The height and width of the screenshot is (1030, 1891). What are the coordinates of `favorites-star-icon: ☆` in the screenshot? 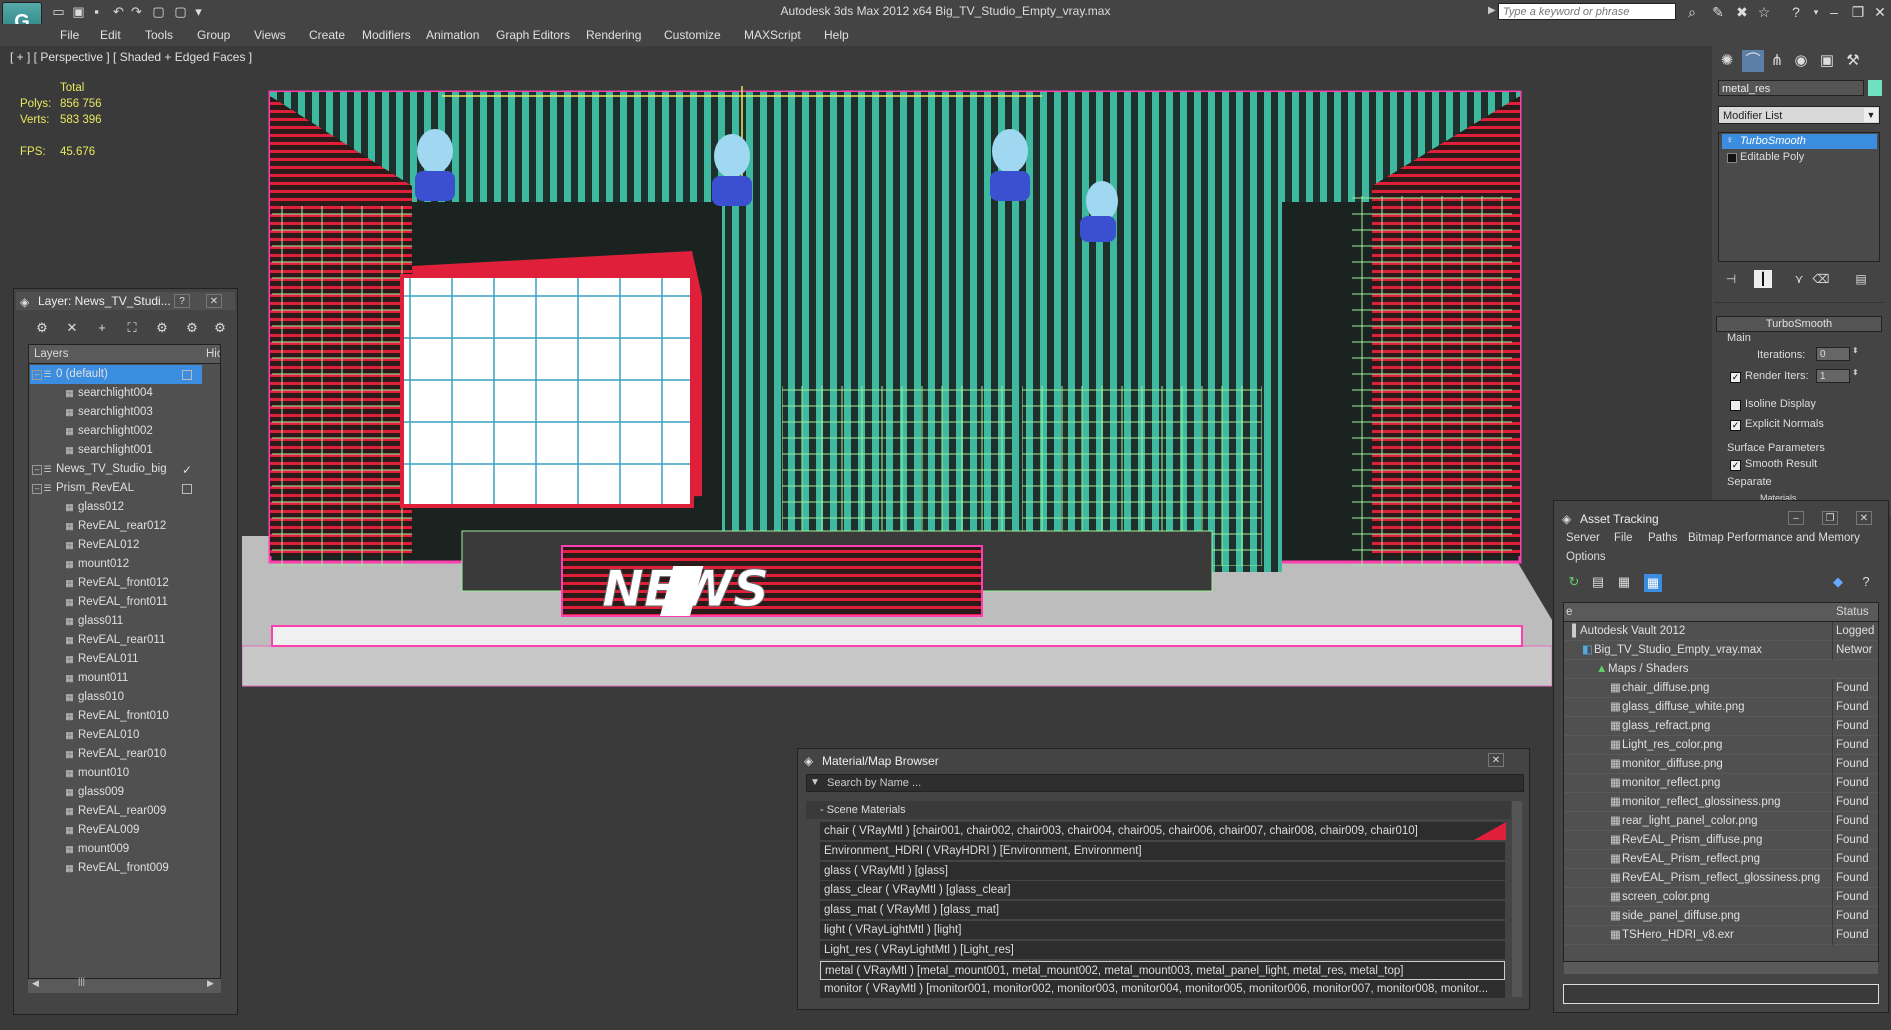 It's located at (1764, 12).